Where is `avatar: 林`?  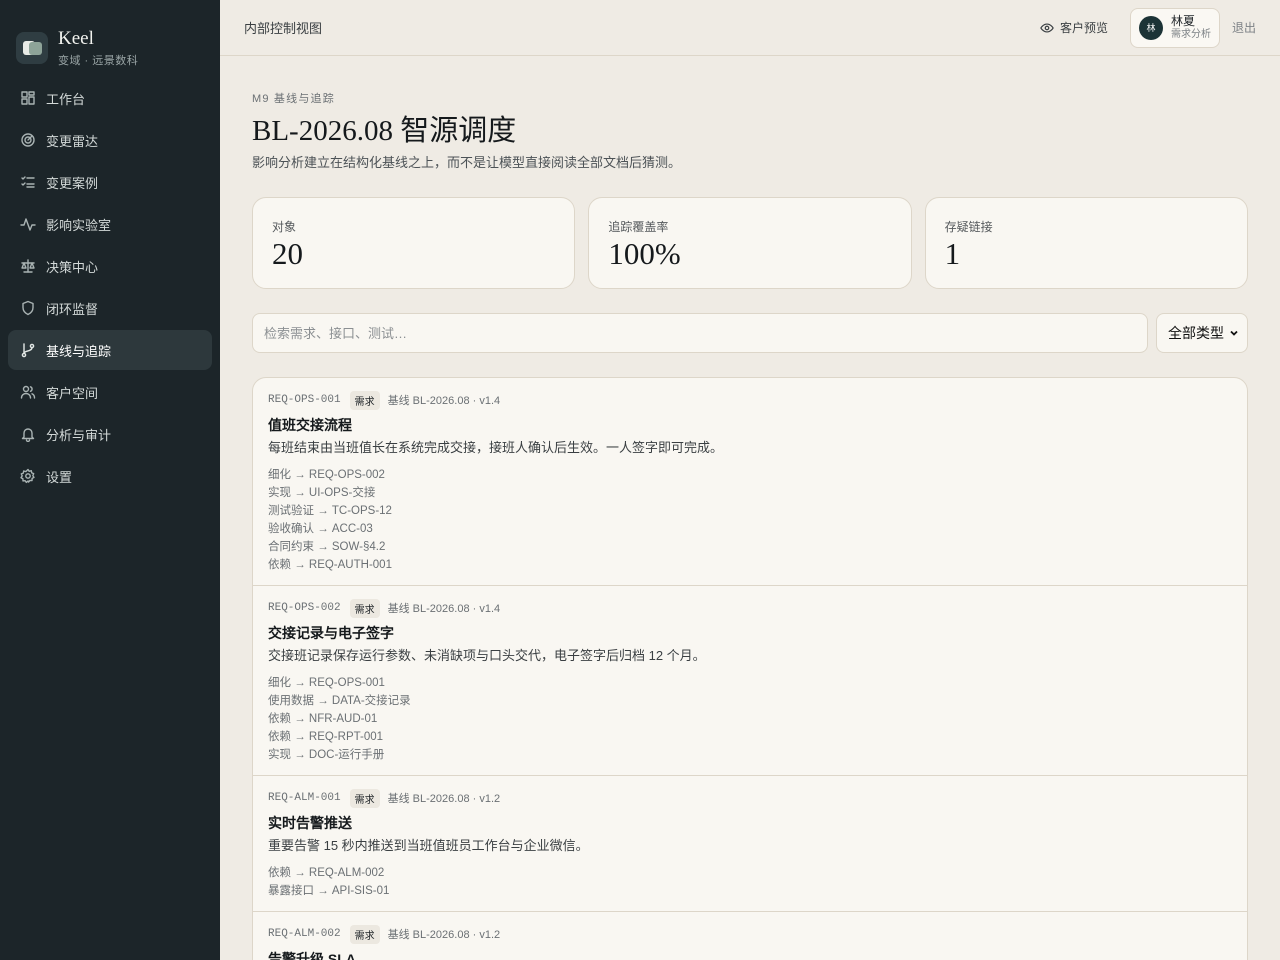
avatar: 林 is located at coordinates (1150, 27).